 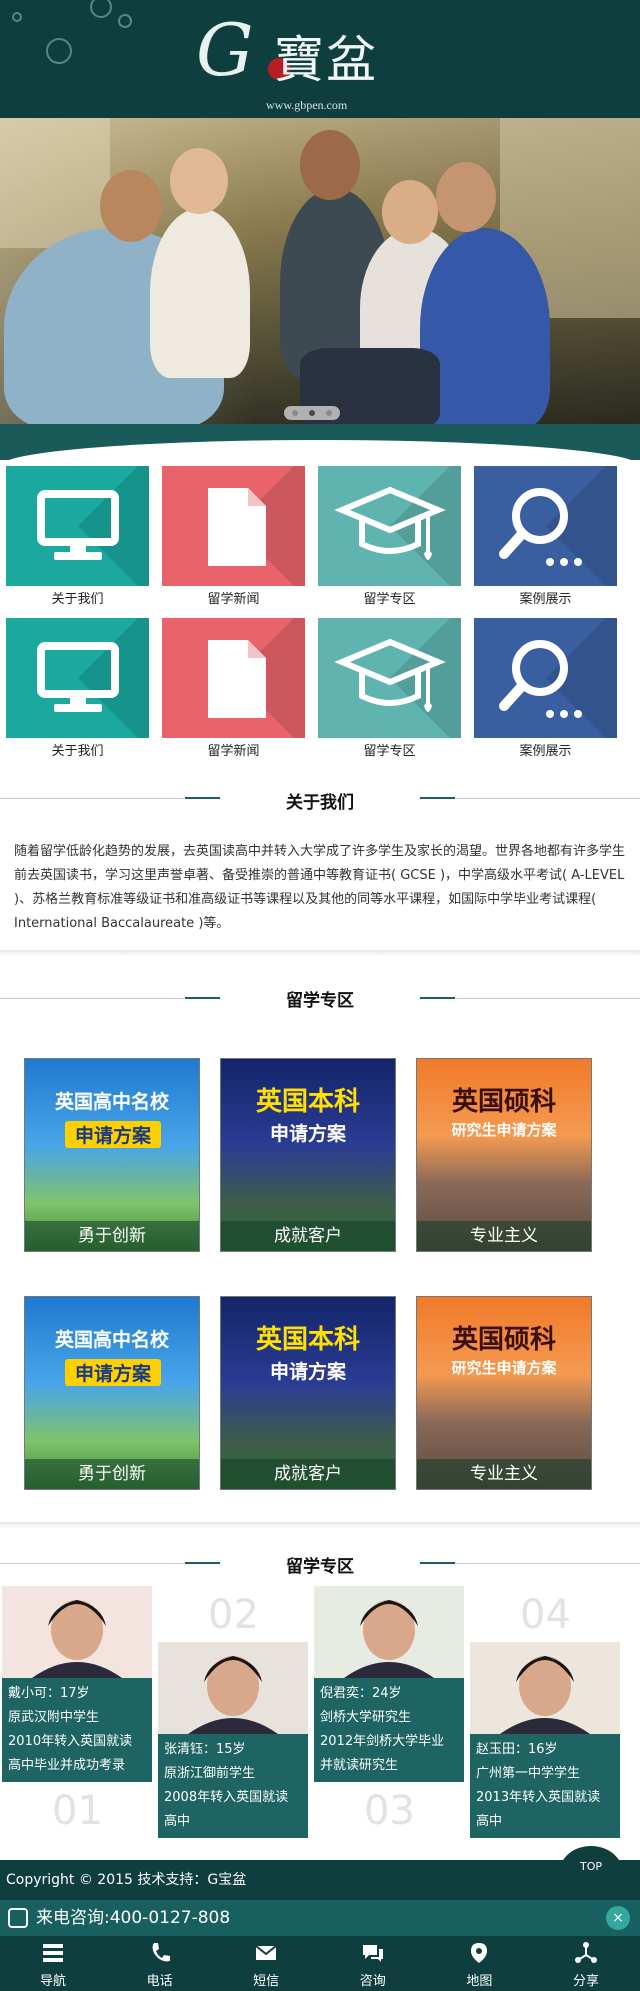 I want to click on student-info-line: 2012年剑桥大学毕业, so click(x=382, y=1741).